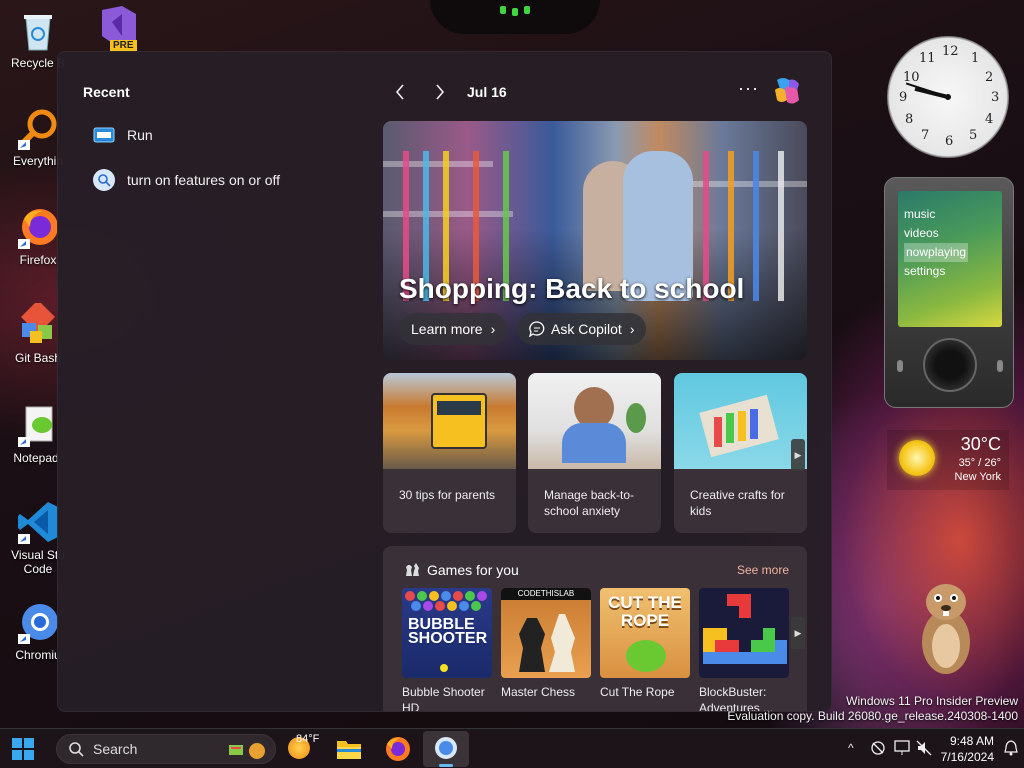 The image size is (1024, 768). I want to click on clock-numeral: 2, so click(989, 77).